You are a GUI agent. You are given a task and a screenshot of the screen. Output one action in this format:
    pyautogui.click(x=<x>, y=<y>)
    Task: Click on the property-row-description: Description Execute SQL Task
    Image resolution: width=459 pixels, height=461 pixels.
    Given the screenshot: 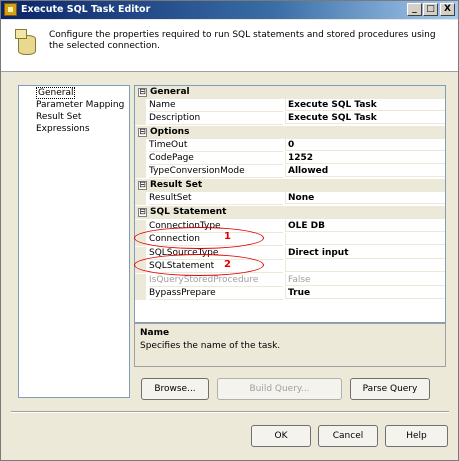 What is the action you would take?
    pyautogui.click(x=290, y=118)
    